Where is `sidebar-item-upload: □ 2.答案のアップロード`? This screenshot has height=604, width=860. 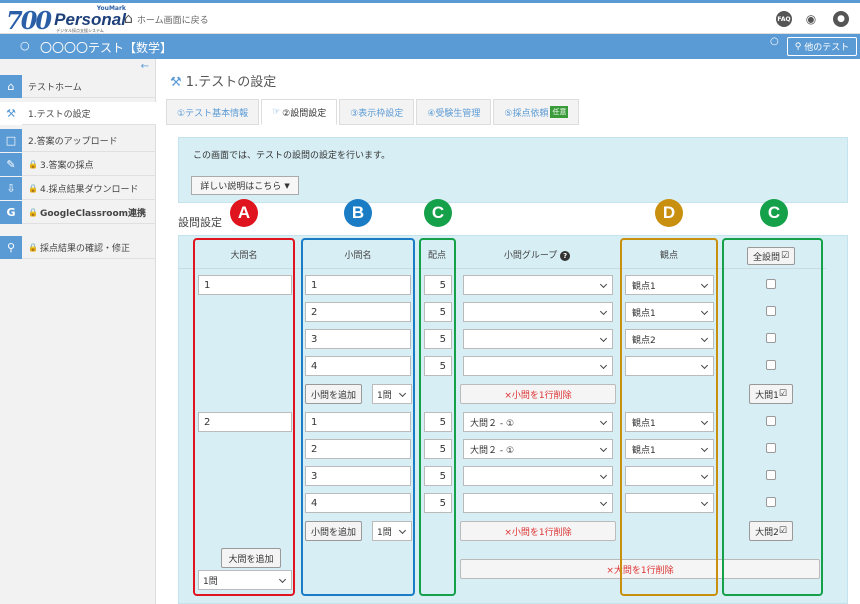
sidebar-item-upload: □ 2.答案のアップロード is located at coordinates (78, 140).